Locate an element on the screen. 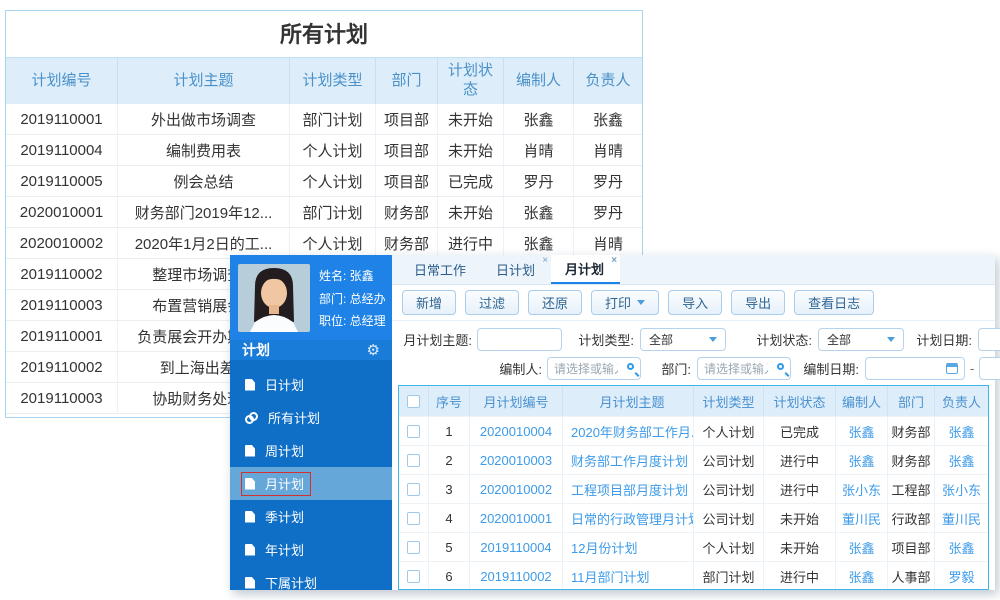 Image resolution: width=1000 pixels, height=600 pixels. compile-date-label: 编制日期: is located at coordinates (831, 369).